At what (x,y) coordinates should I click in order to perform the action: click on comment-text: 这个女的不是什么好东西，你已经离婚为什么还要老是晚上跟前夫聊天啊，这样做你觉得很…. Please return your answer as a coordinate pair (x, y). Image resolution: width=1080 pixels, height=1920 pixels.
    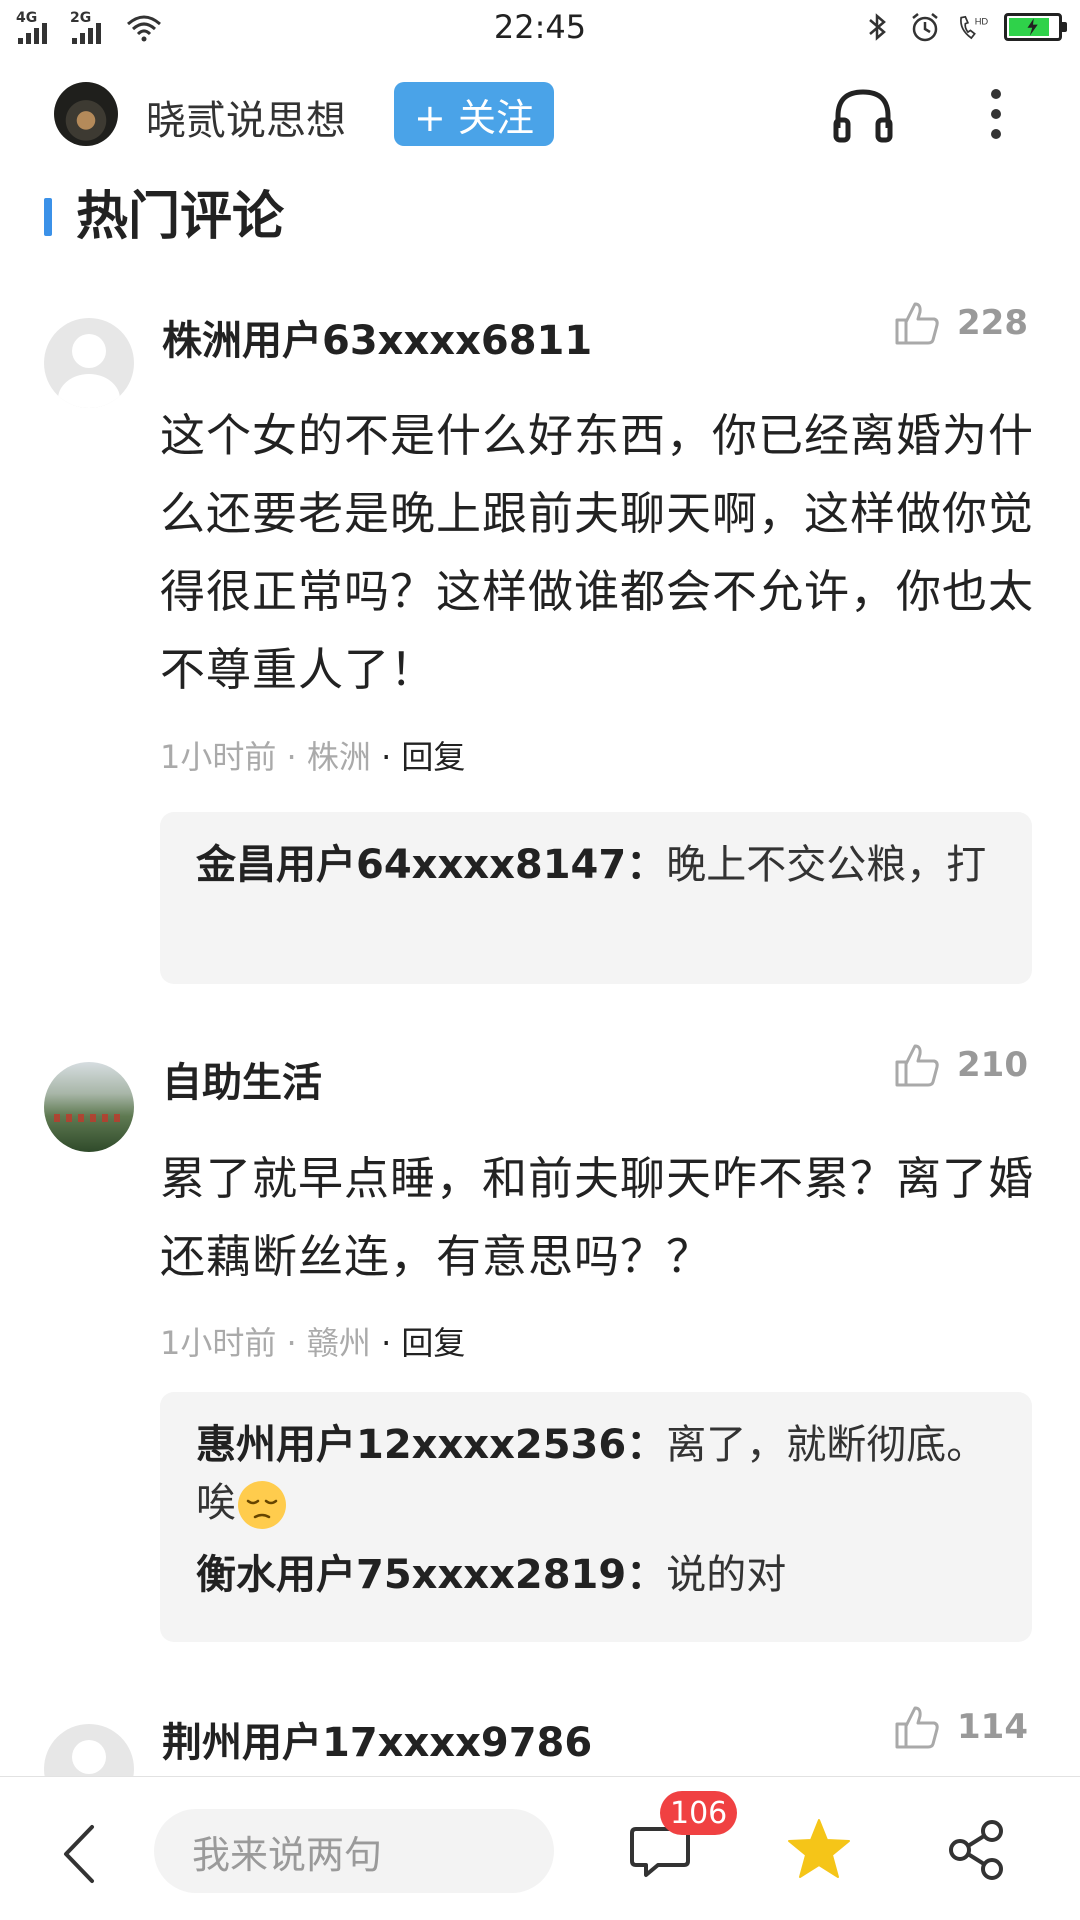
    Looking at the image, I should click on (597, 552).